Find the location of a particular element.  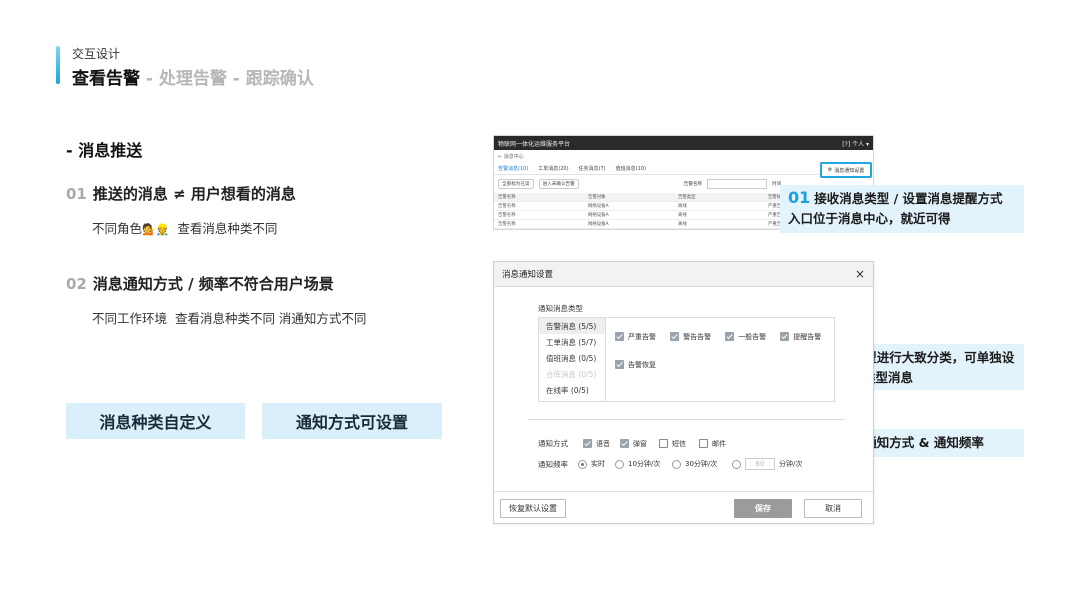

cancel-button: 取消 is located at coordinates (833, 508).